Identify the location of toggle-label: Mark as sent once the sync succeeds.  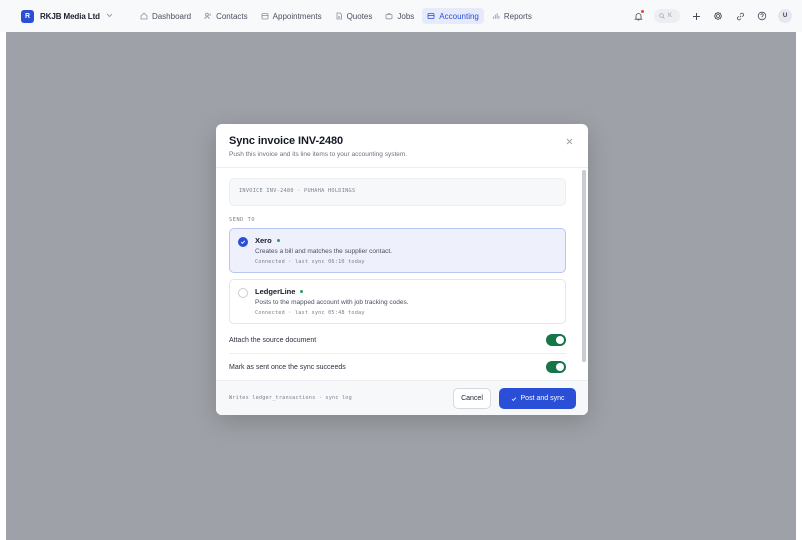
(287, 367).